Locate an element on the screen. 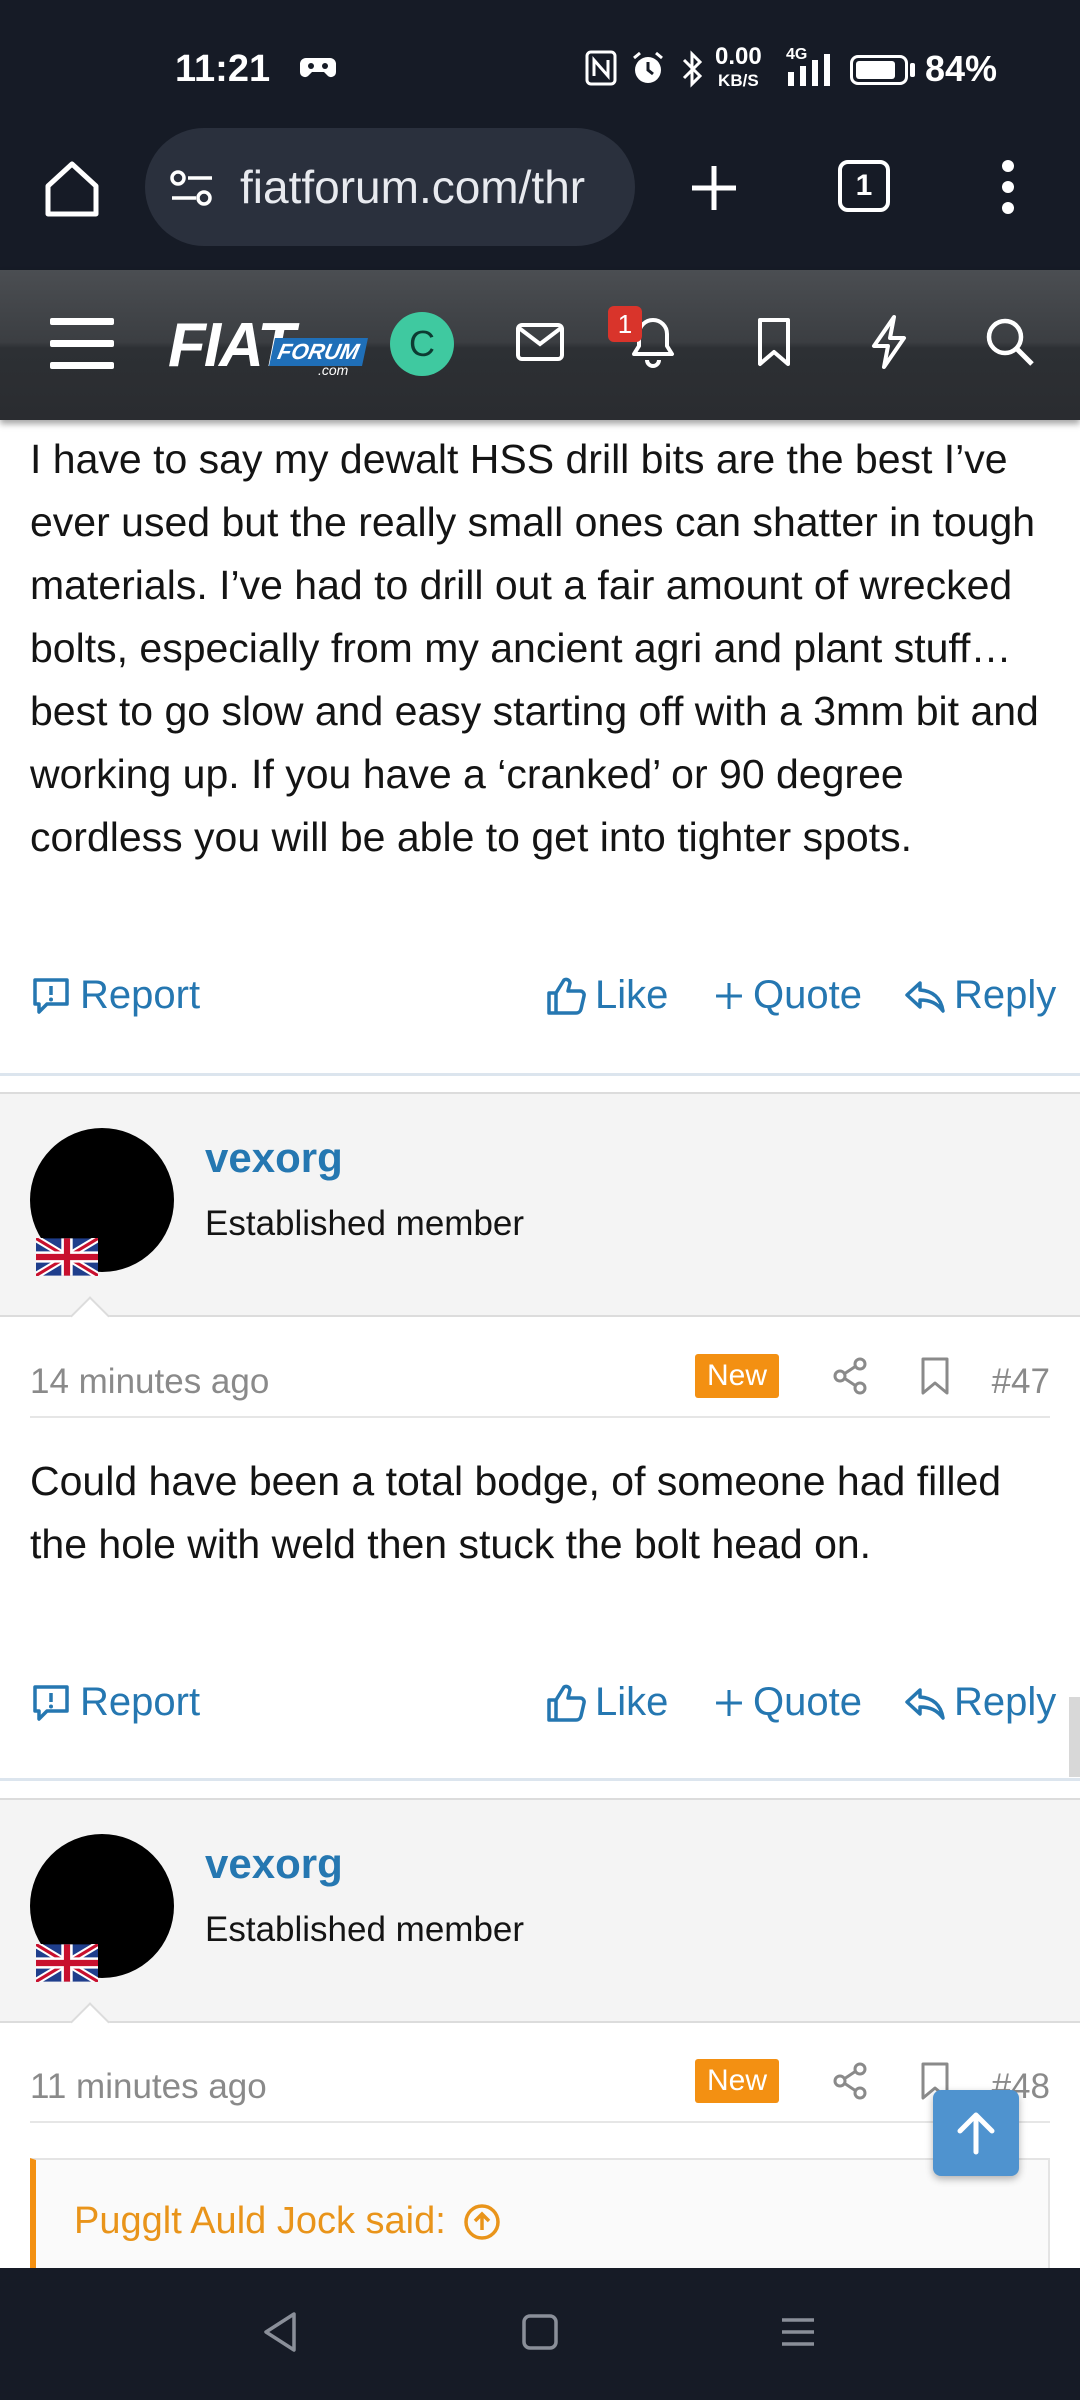 The width and height of the screenshot is (1080, 2400). nfc-icon is located at coordinates (601, 72).